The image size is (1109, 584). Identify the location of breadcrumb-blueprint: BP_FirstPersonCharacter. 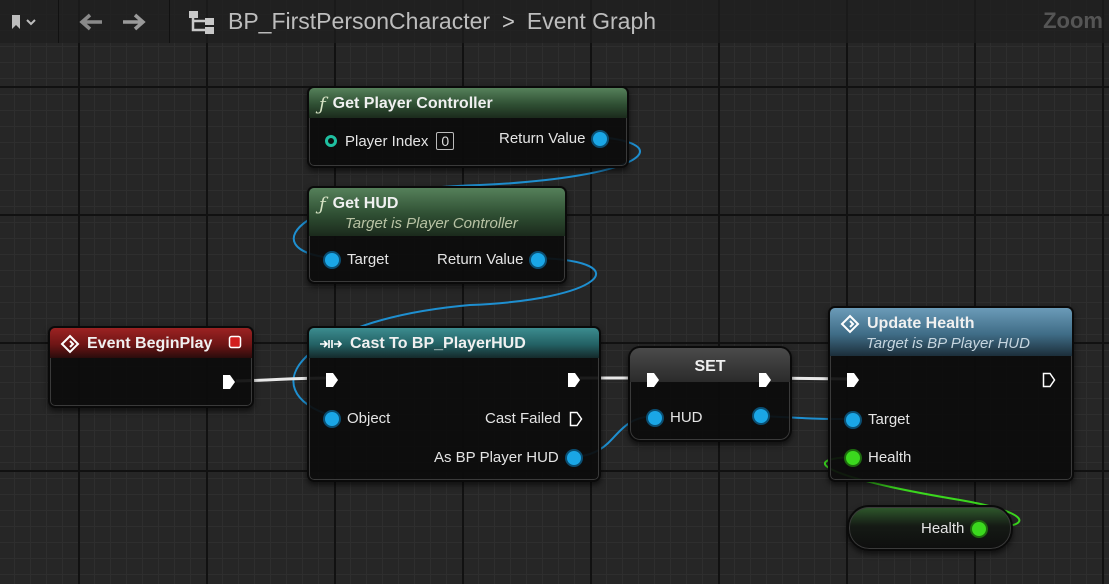
(359, 21).